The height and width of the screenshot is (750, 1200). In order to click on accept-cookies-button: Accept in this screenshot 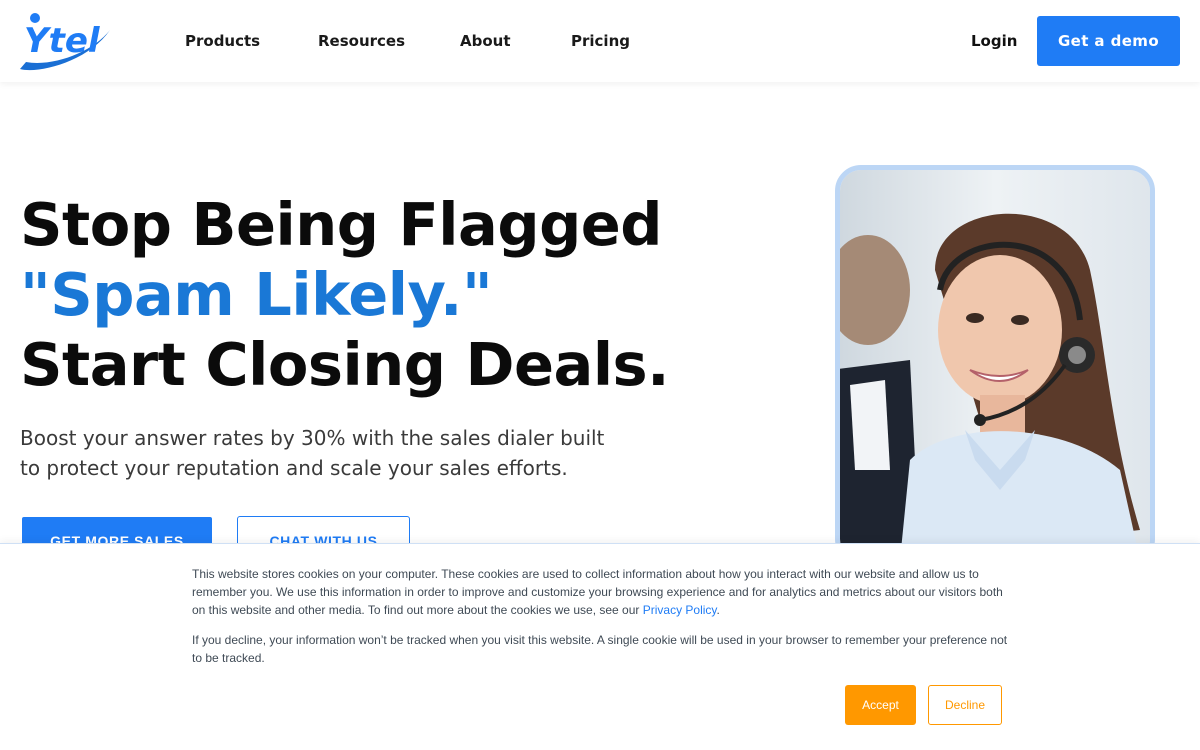, I will do `click(880, 705)`.